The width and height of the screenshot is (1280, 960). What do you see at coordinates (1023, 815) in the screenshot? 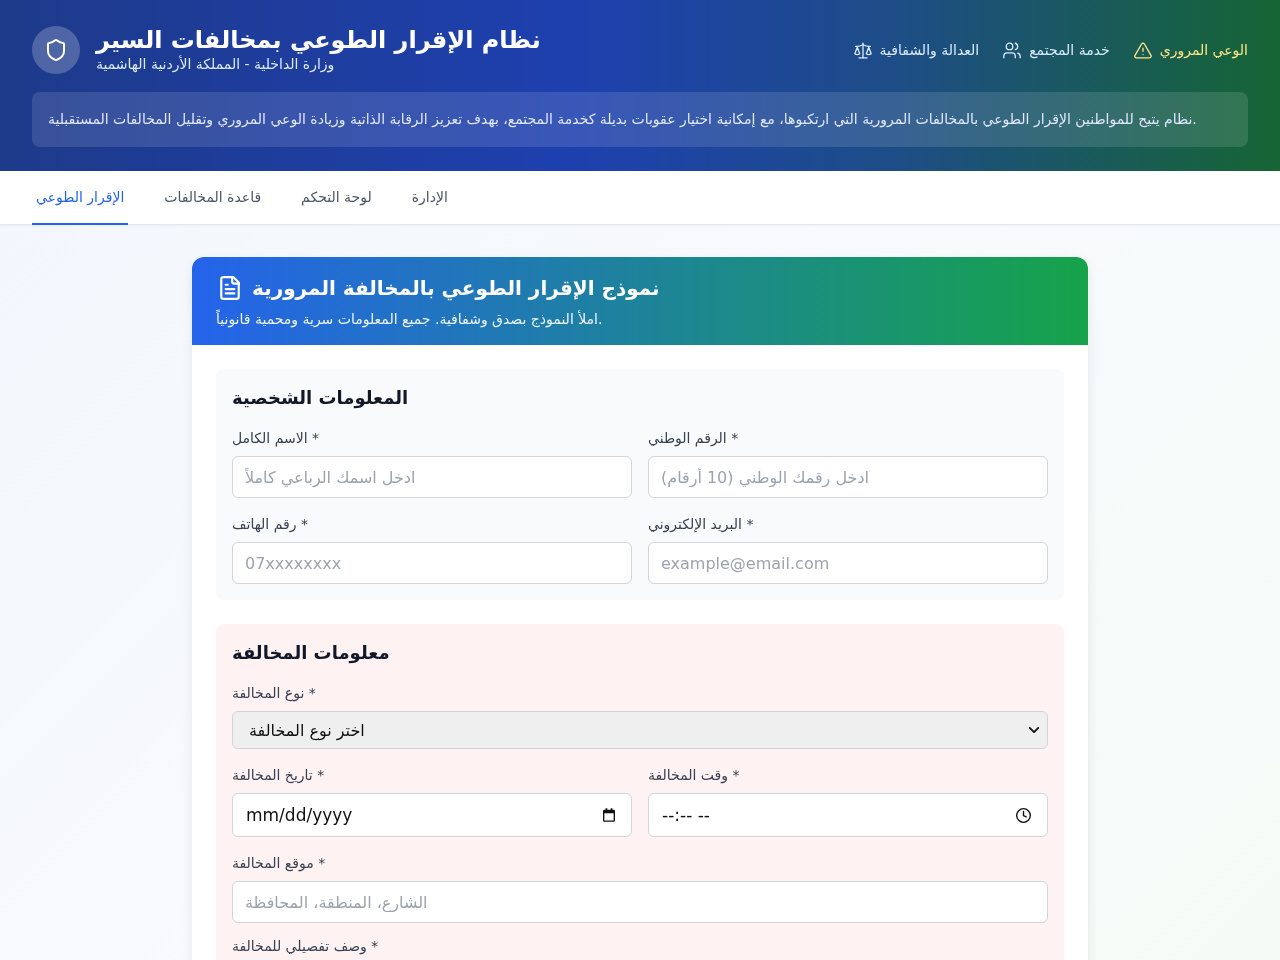
I see `clock-icon` at bounding box center [1023, 815].